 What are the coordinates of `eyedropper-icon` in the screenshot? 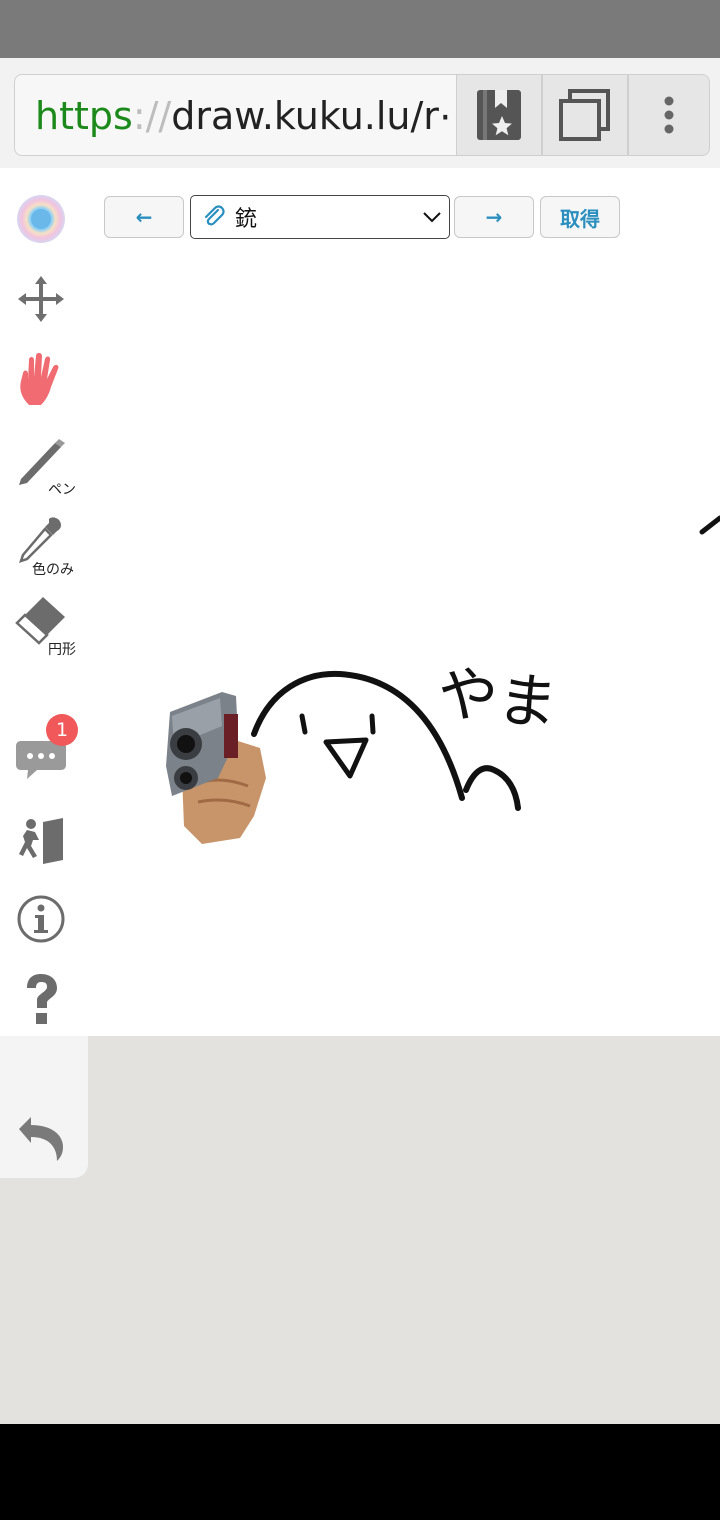 It's located at (40, 540).